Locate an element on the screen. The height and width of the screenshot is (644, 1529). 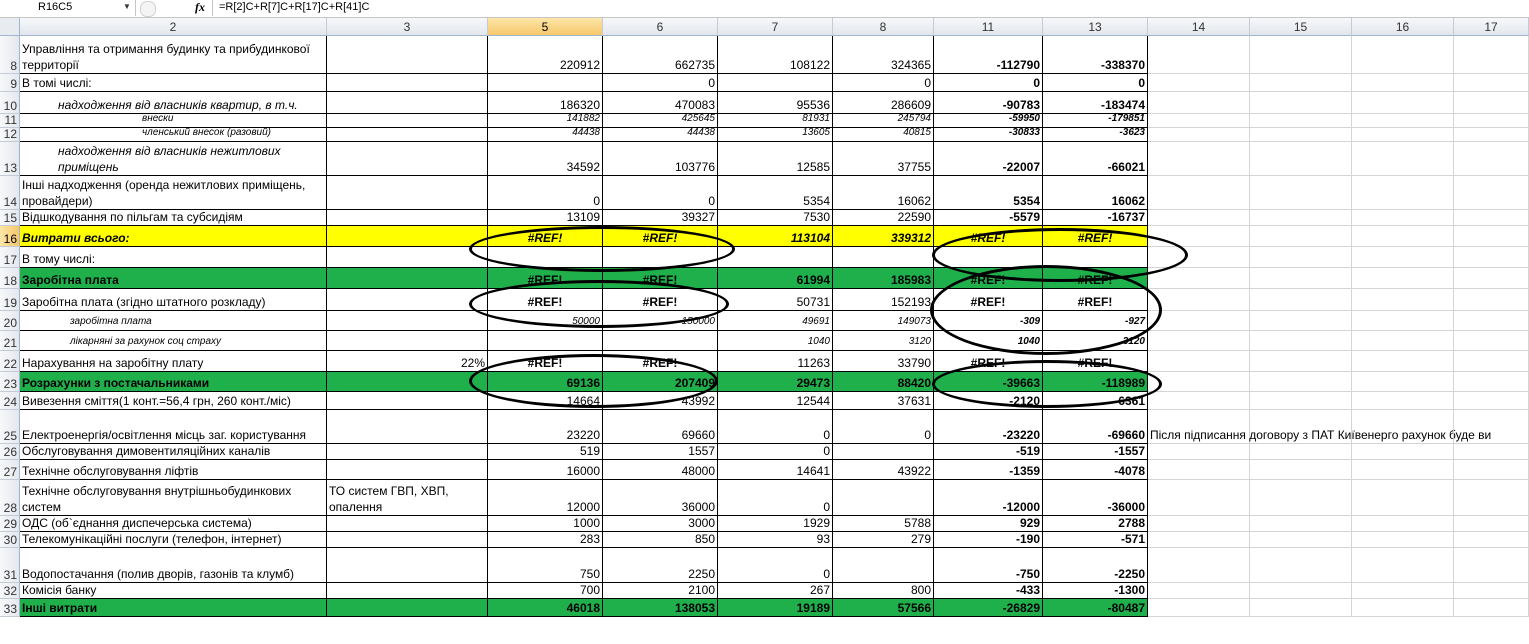
column-header-selected: 5 is located at coordinates (545, 27).